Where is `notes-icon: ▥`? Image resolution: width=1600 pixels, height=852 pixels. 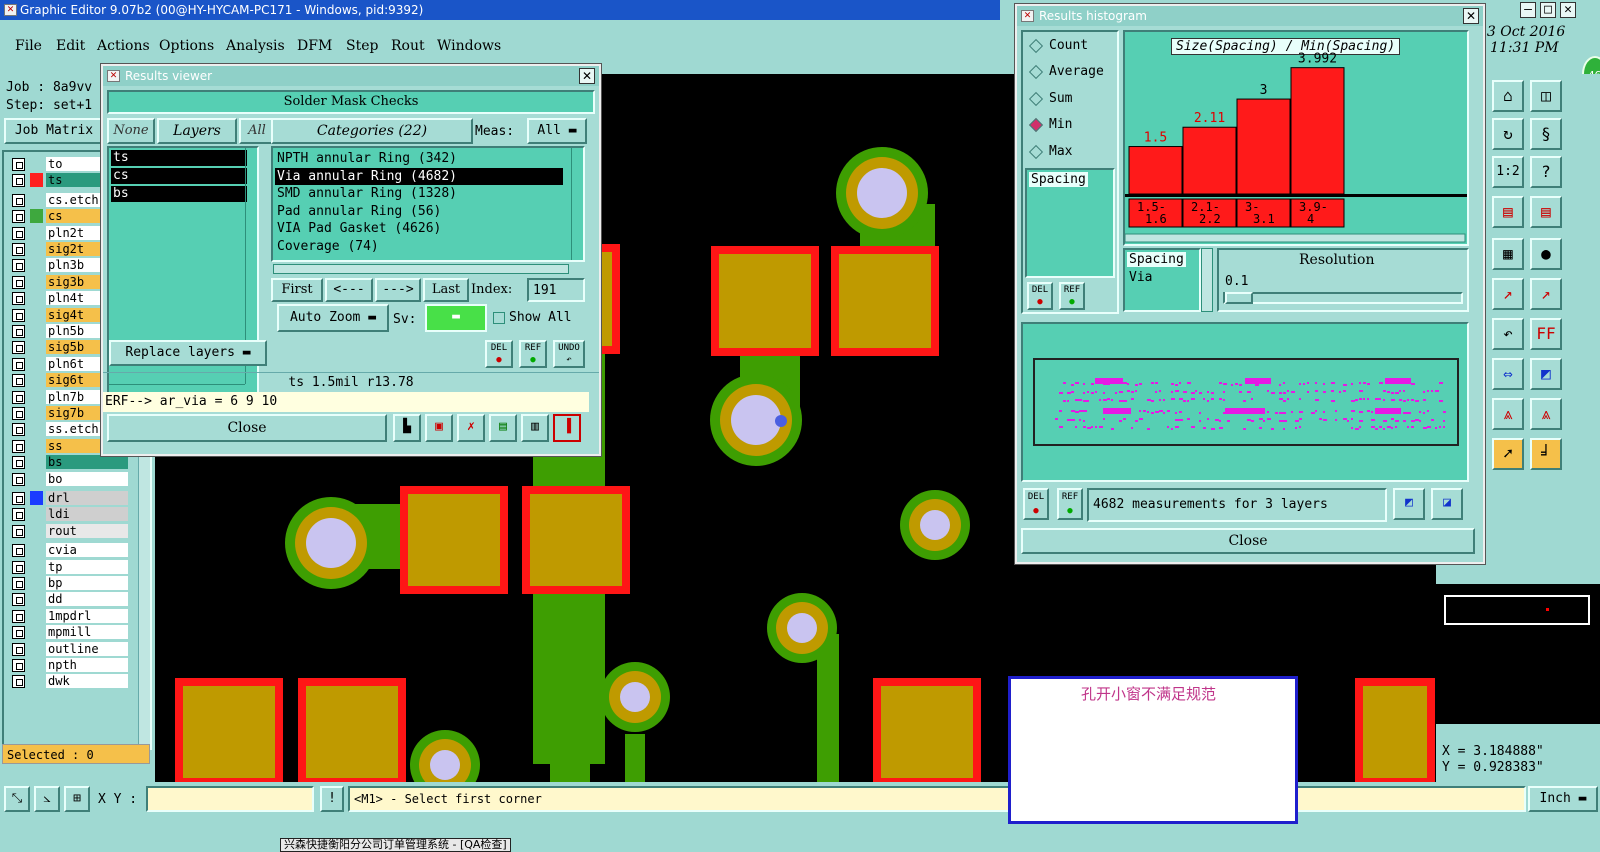
notes-icon: ▥ is located at coordinates (535, 428).